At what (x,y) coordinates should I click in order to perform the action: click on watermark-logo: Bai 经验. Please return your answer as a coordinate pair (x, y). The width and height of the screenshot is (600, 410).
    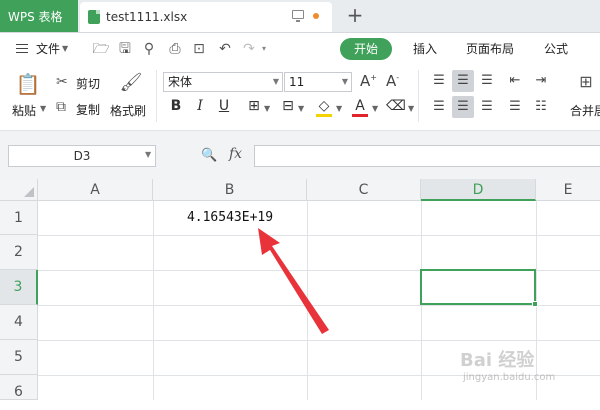
    Looking at the image, I should click on (497, 360).